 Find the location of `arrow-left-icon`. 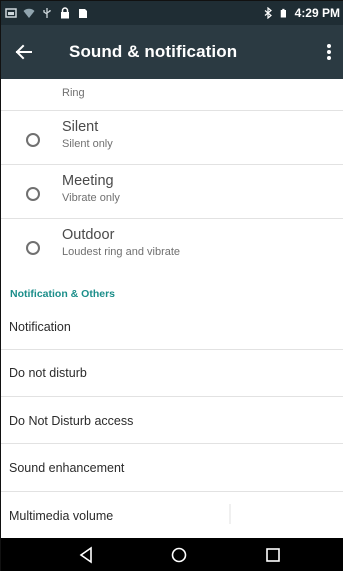

arrow-left-icon is located at coordinates (24, 52).